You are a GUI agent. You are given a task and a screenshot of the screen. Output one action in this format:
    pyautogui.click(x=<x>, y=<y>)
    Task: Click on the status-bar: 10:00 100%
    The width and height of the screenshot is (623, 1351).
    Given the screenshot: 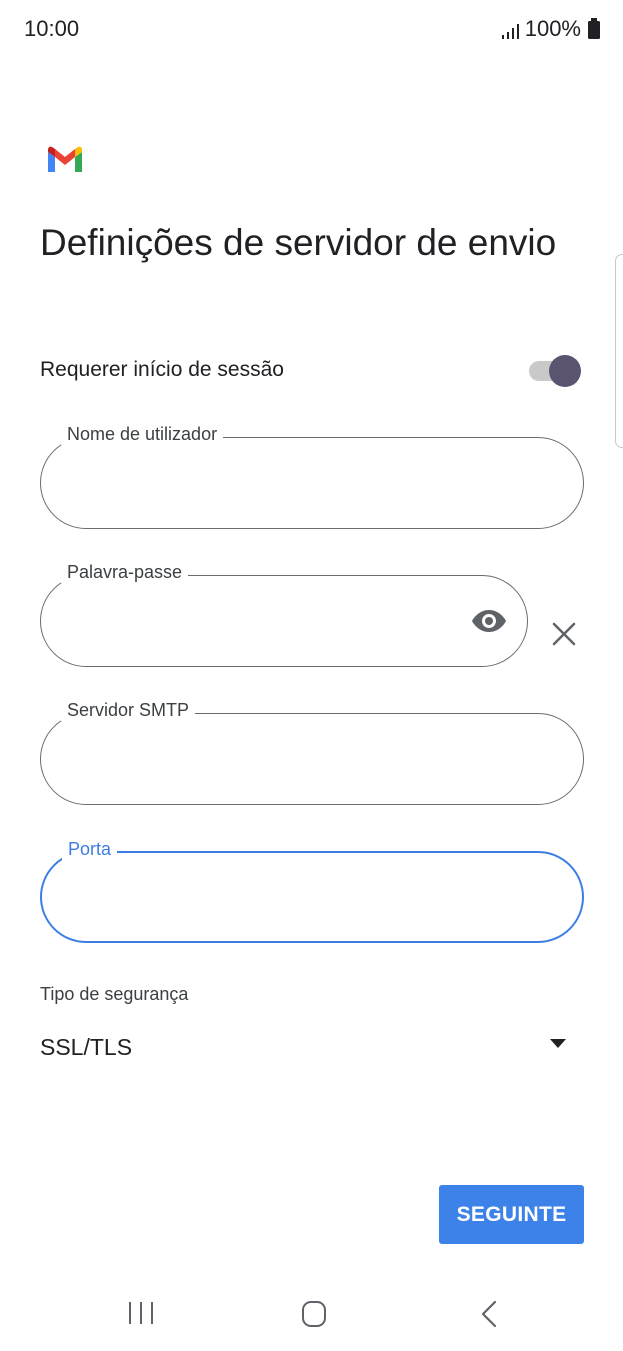 What is the action you would take?
    pyautogui.click(x=311, y=30)
    